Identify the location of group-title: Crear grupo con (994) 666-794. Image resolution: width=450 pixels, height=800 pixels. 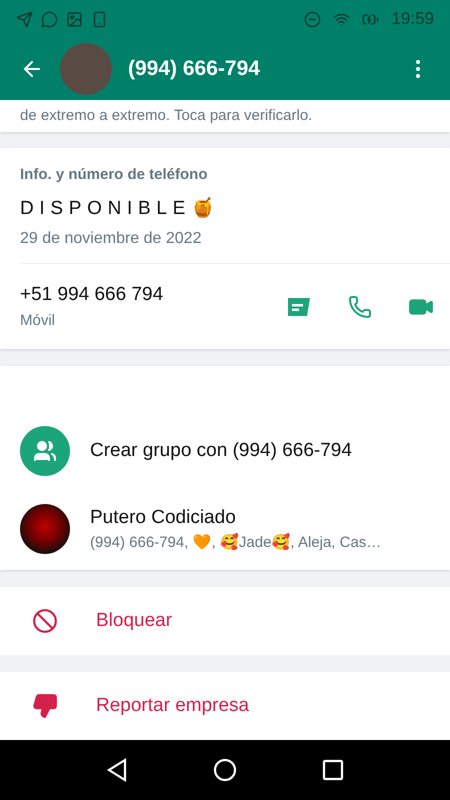
(221, 450).